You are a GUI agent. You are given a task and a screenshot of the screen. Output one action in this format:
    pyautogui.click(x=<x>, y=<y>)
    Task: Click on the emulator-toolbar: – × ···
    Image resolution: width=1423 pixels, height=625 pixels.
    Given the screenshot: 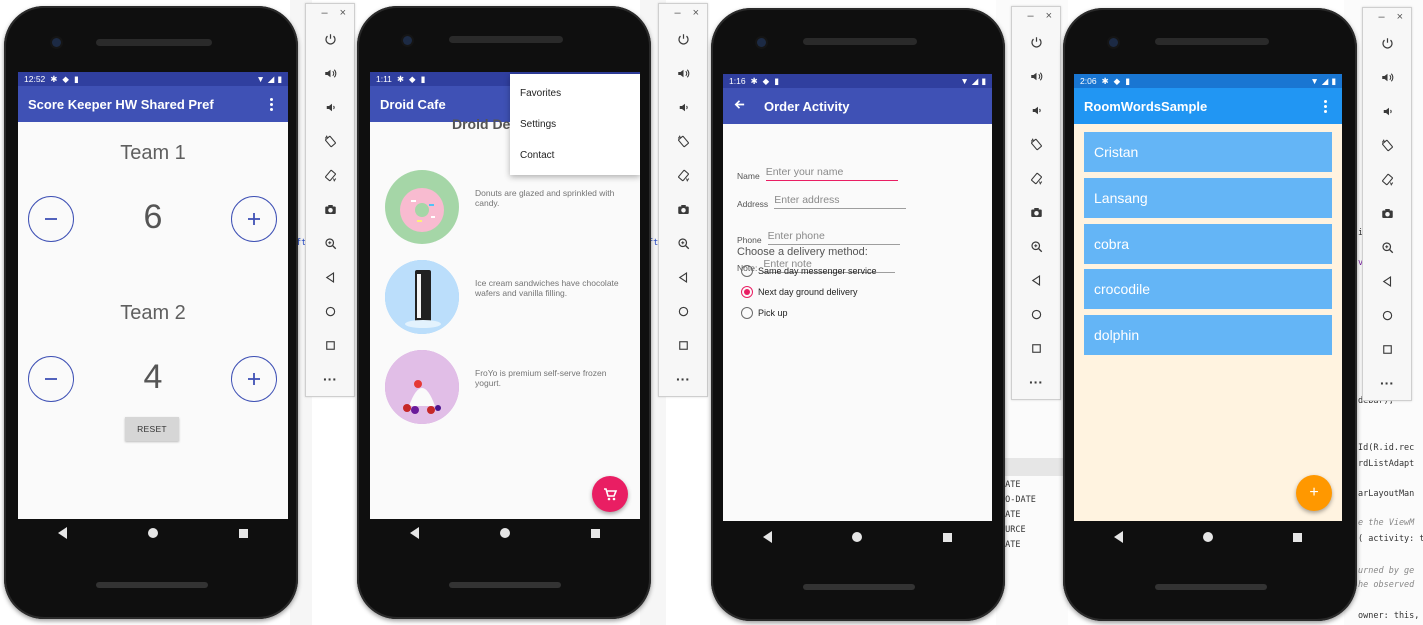 What is the action you would take?
    pyautogui.click(x=1036, y=203)
    